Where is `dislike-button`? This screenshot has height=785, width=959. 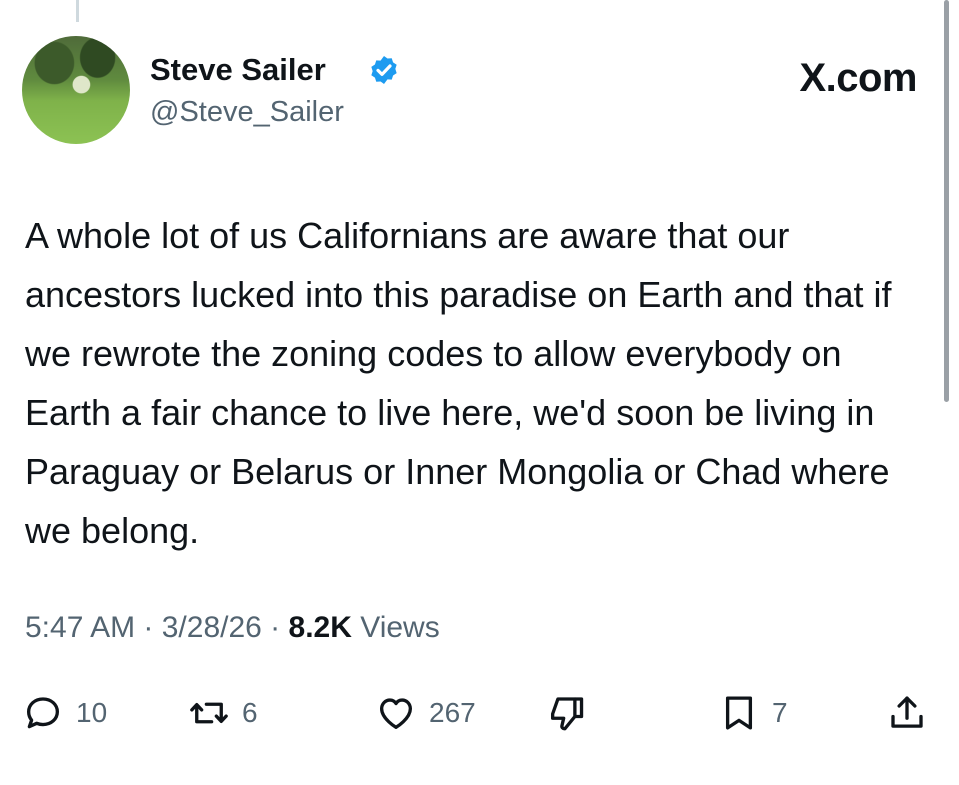
dislike-button is located at coordinates (567, 713).